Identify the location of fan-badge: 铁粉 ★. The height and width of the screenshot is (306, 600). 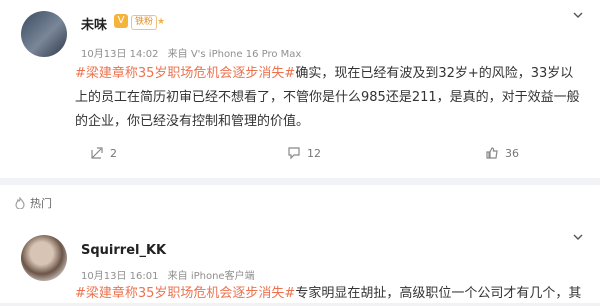
(148, 22).